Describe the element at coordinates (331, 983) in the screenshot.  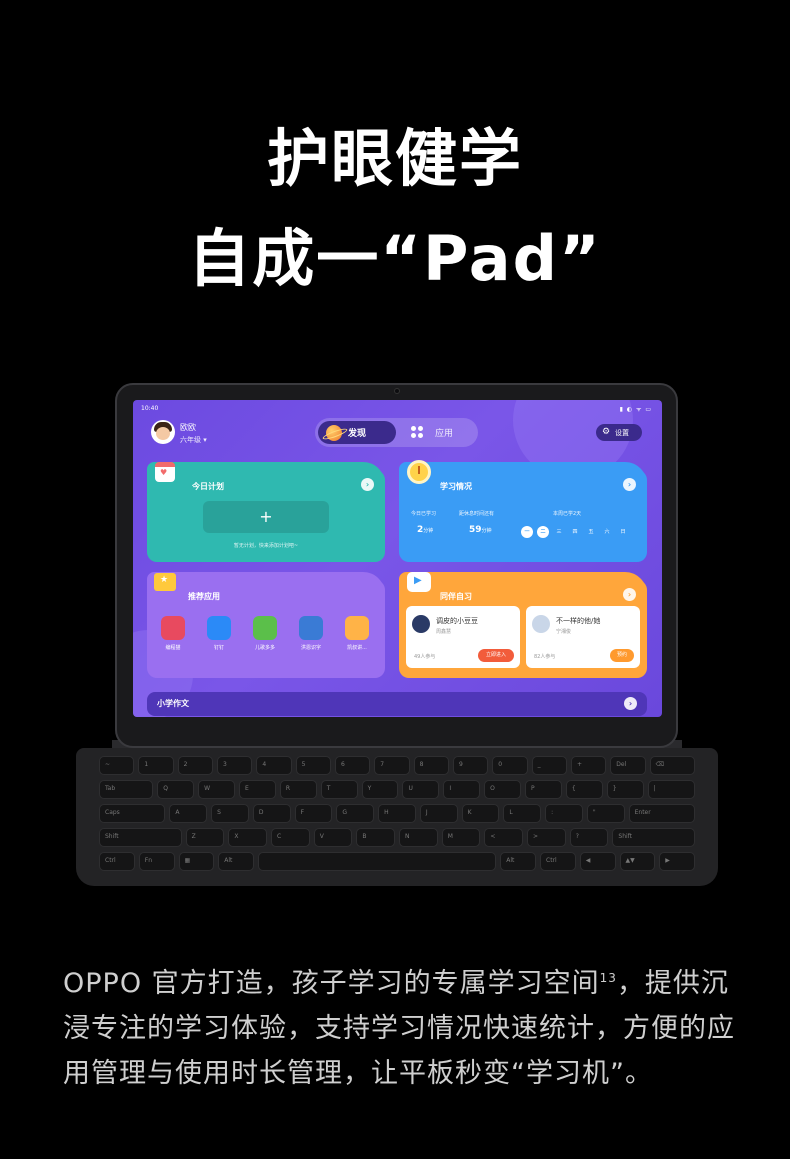
I see `description-part-1: OPPO 官方打造，孩子学习的专属学习空间` at that location.